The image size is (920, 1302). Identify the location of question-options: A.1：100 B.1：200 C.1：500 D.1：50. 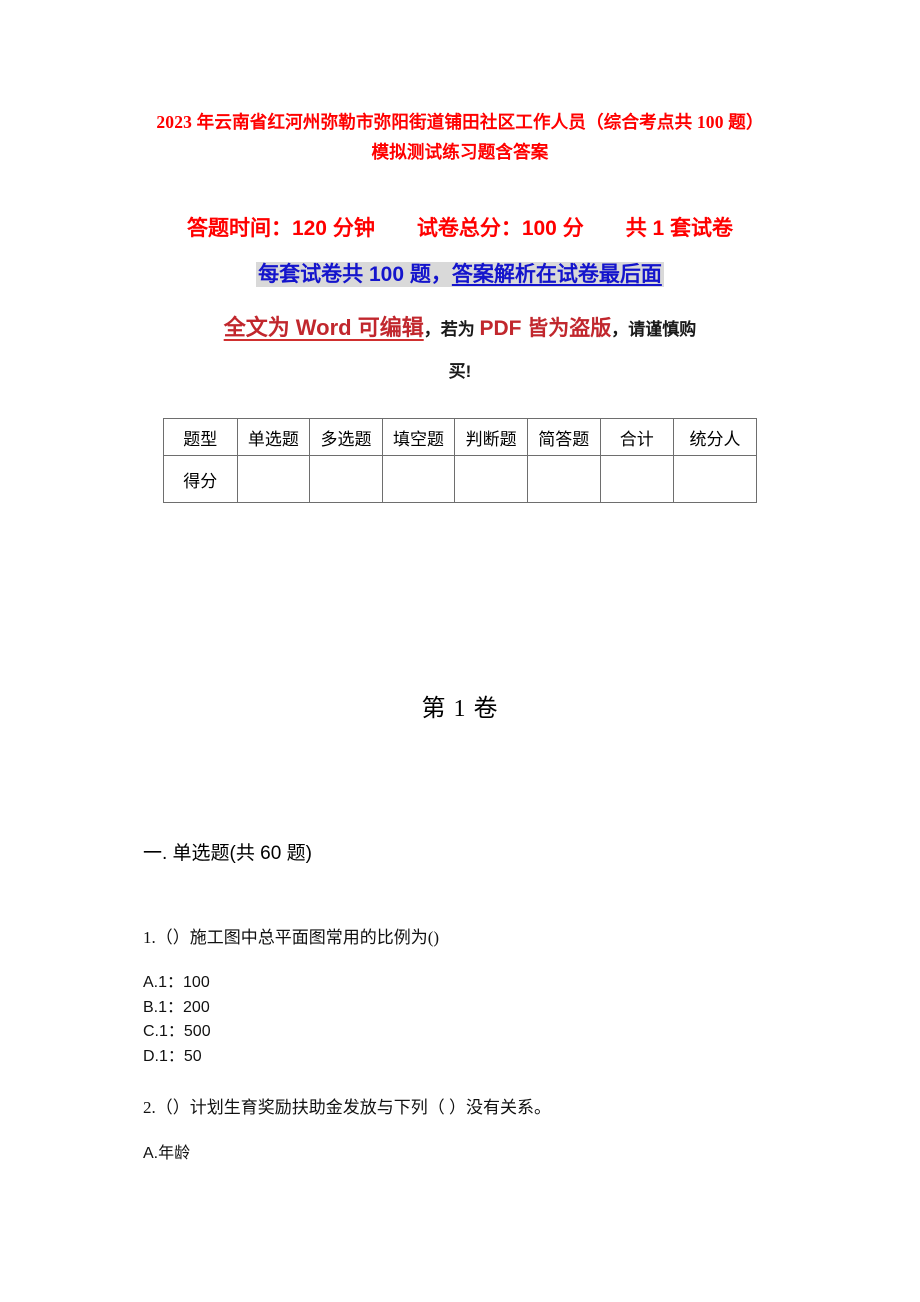
(473, 1020).